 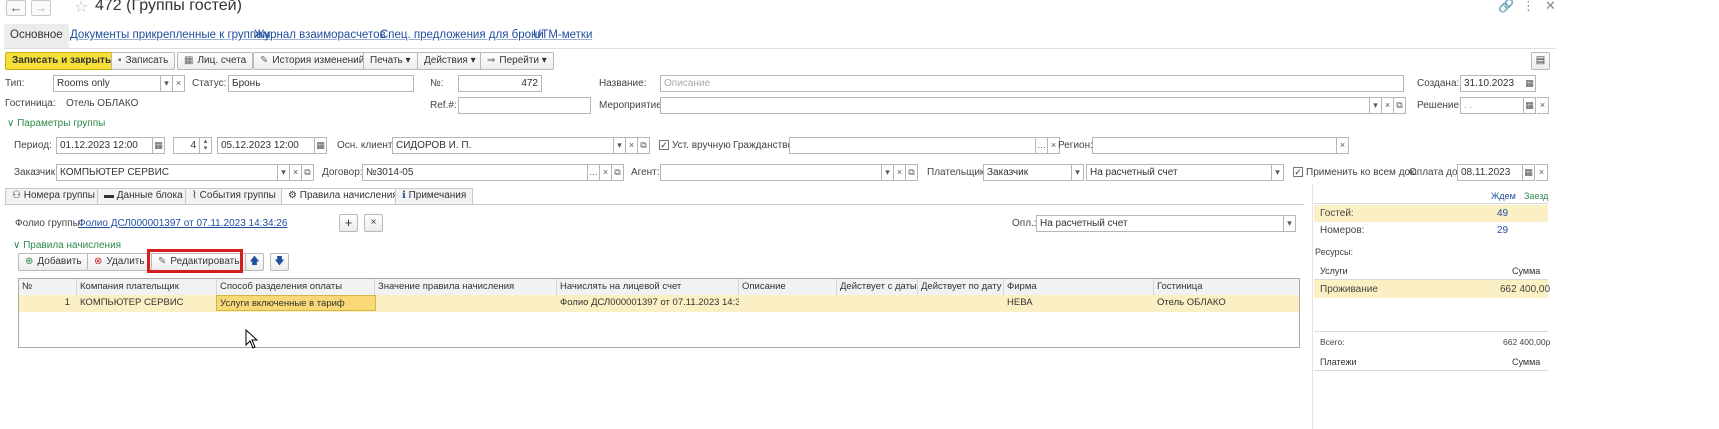 What do you see at coordinates (912, 172) in the screenshot?
I see `agent-open-button: ⧉` at bounding box center [912, 172].